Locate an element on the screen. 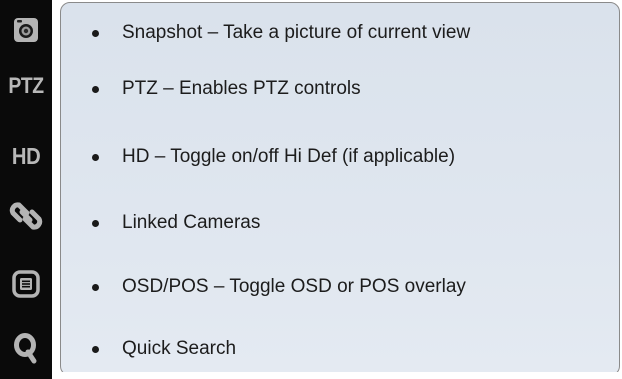  osd-pos-icon is located at coordinates (26, 284).